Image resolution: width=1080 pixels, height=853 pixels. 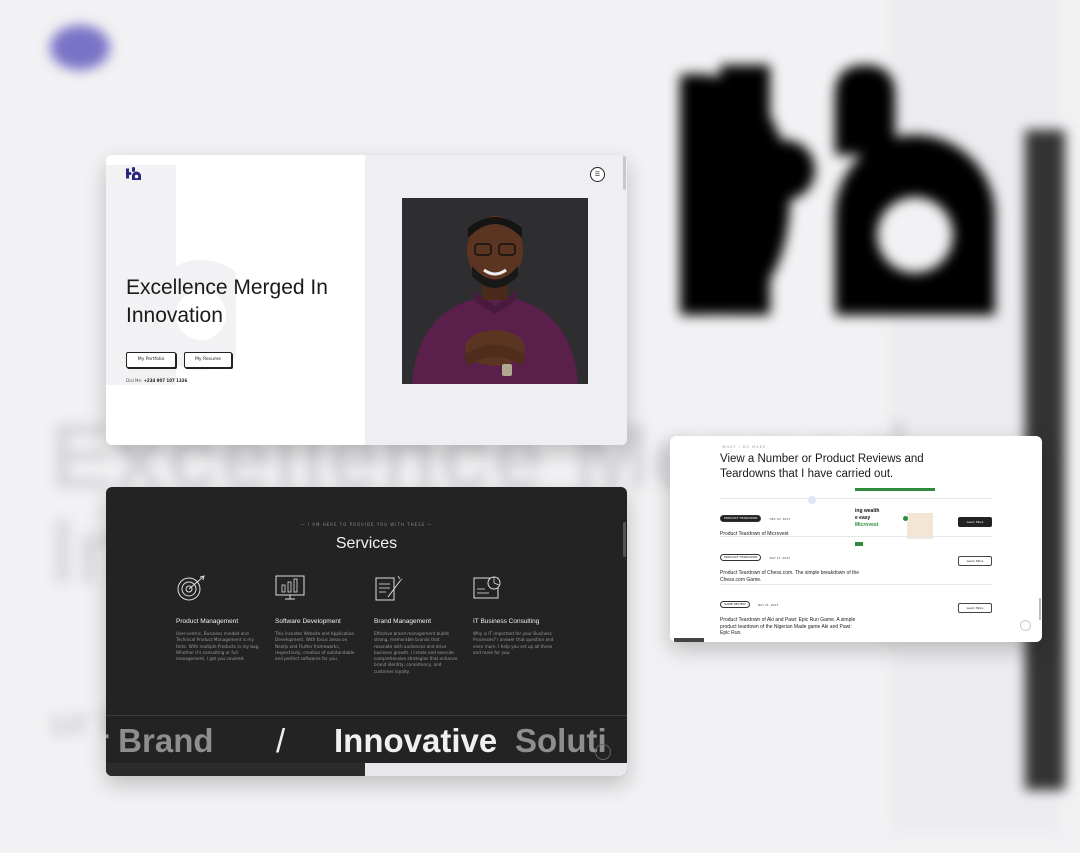 I want to click on phone-label: Dial Me:, so click(x=134, y=380).